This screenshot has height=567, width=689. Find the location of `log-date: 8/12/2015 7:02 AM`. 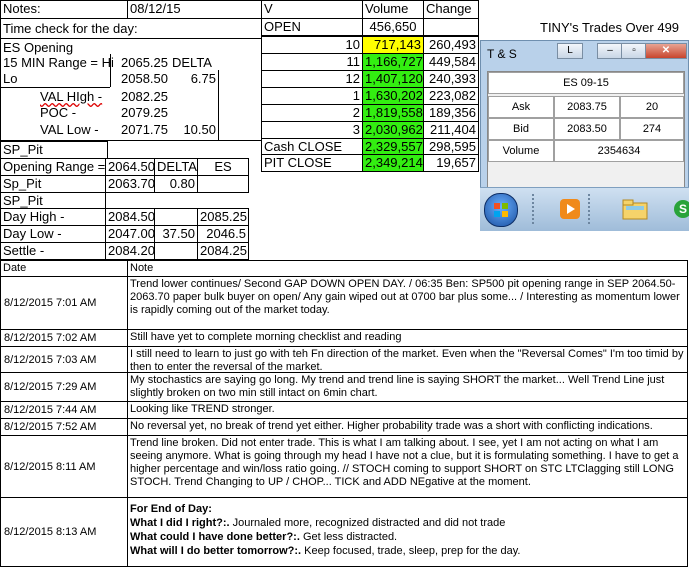

log-date: 8/12/2015 7:02 AM is located at coordinates (64, 338).